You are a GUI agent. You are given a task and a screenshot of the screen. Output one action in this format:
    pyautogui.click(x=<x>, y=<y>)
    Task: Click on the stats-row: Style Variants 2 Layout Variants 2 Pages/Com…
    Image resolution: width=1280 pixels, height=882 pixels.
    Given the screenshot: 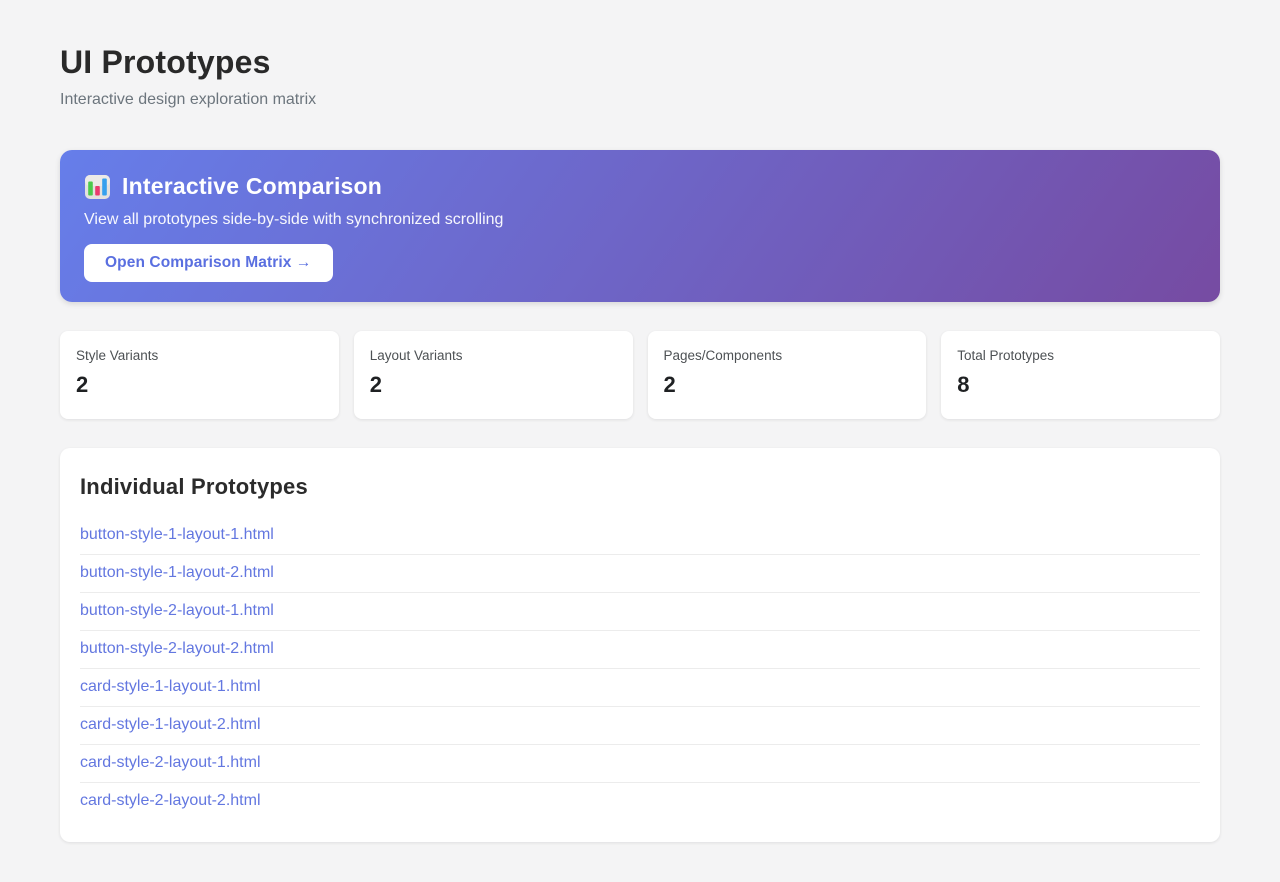 What is the action you would take?
    pyautogui.click(x=640, y=375)
    